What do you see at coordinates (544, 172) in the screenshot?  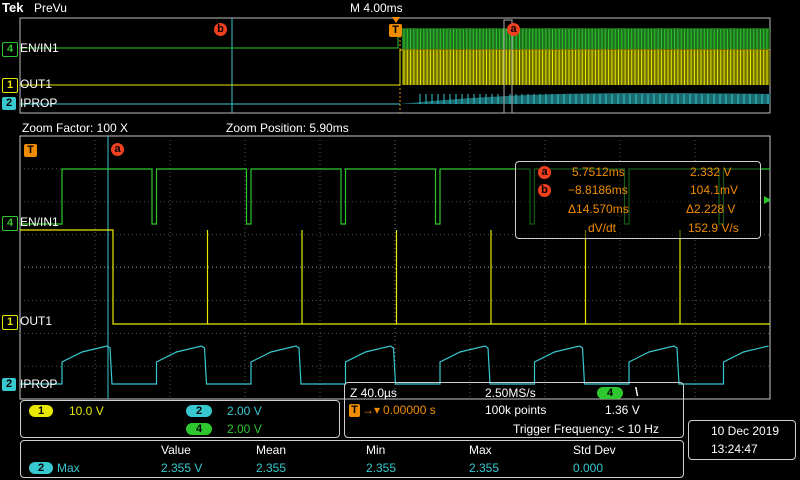 I see `readout-cursor-a-marker: a` at bounding box center [544, 172].